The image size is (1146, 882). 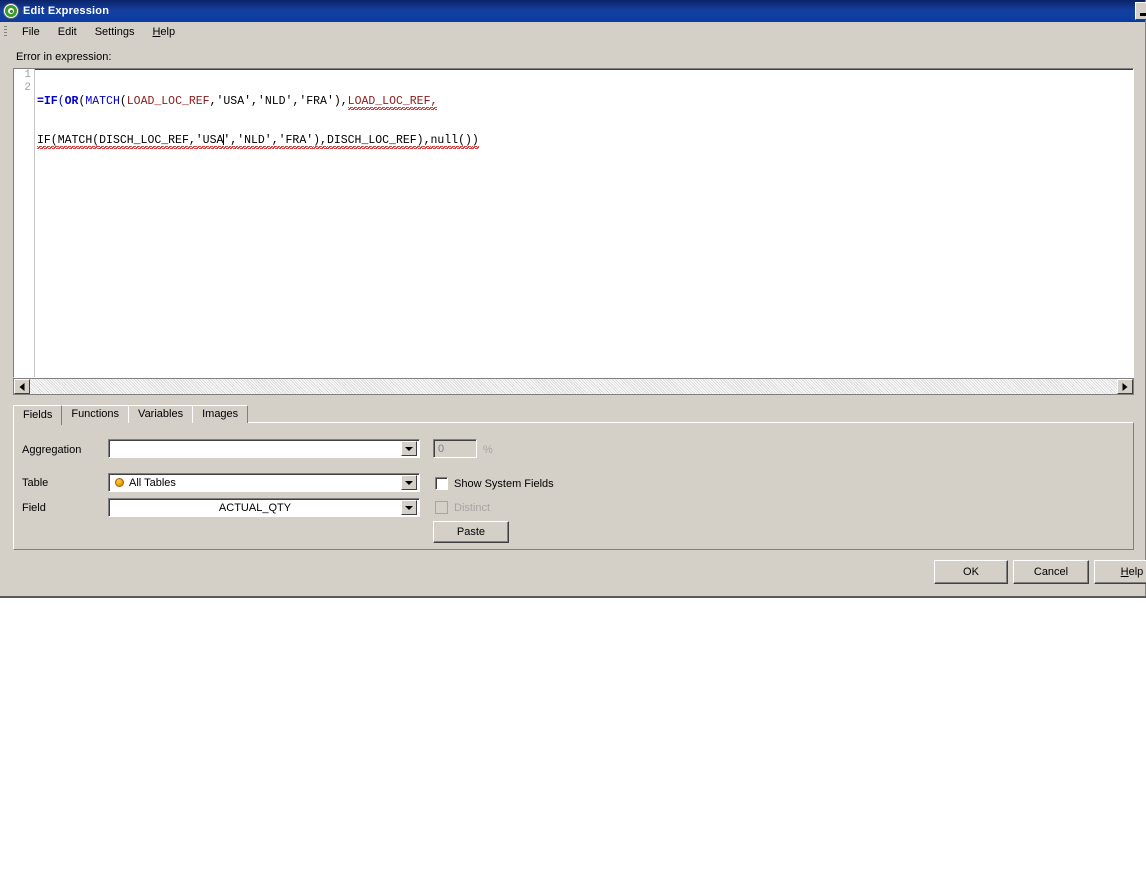 I want to click on token-string-usa: 'USA', so click(x=234, y=101).